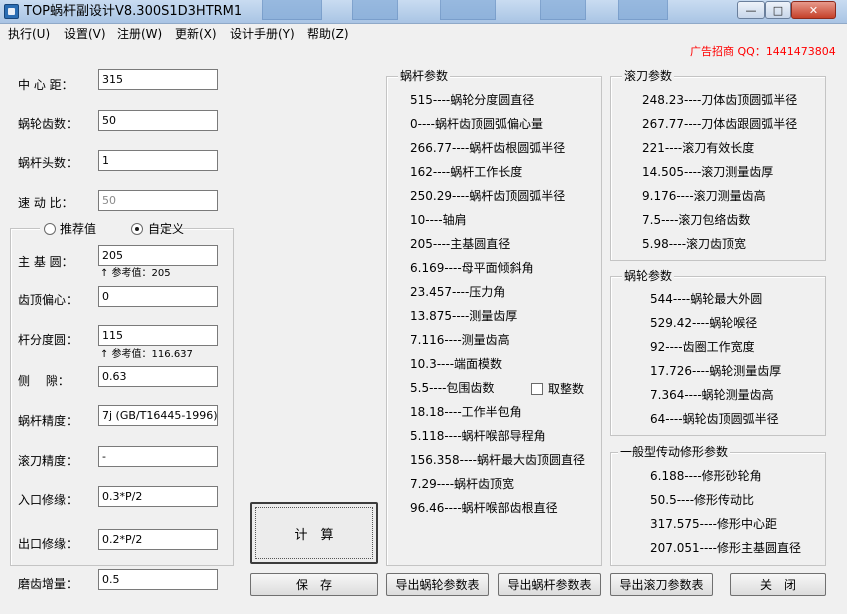 Image resolution: width=847 pixels, height=614 pixels. What do you see at coordinates (438, 220) in the screenshot?
I see `param-row: 10----轴肩` at bounding box center [438, 220].